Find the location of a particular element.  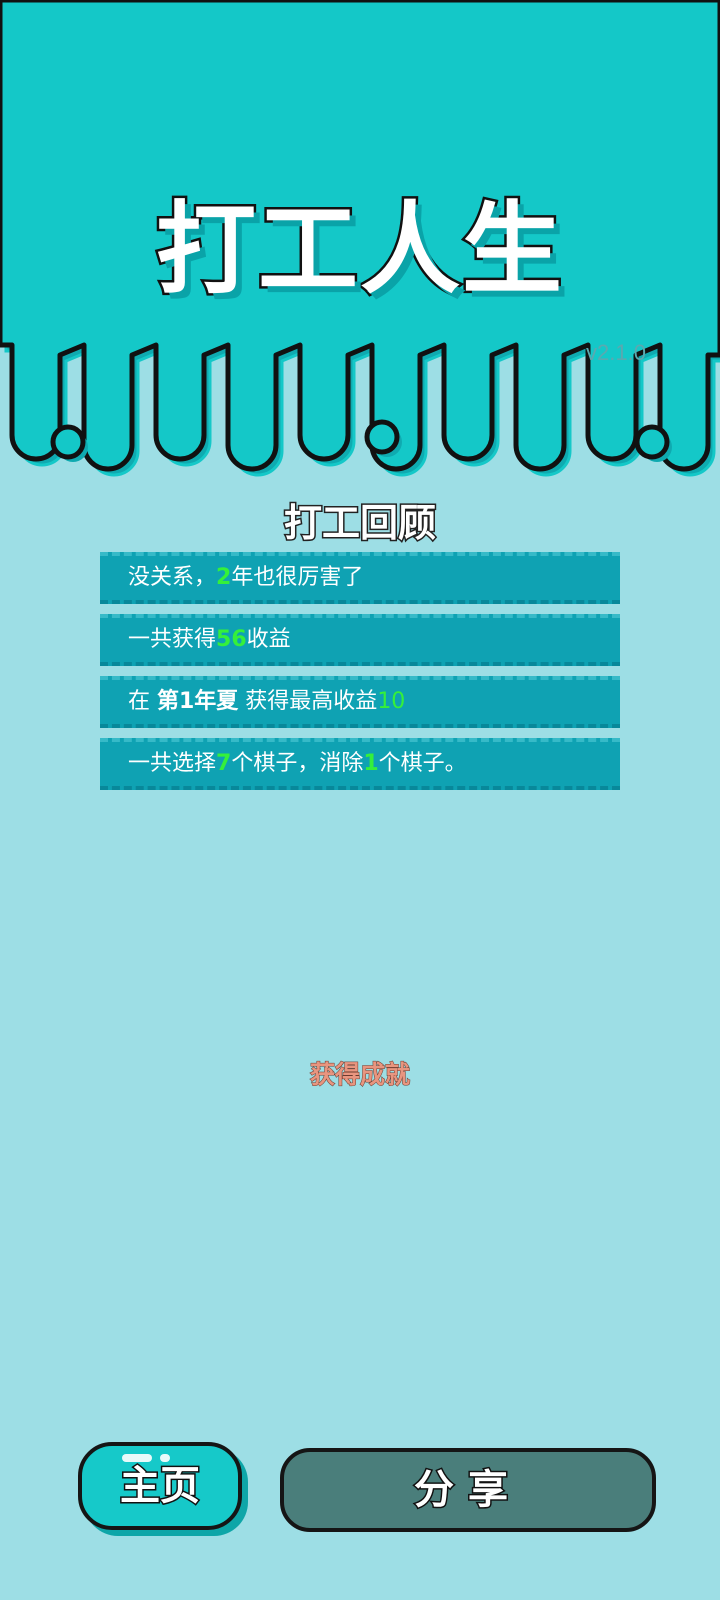

stat-row-pieces: 一共选择7个棋子，消除1个棋子。 is located at coordinates (360, 764).